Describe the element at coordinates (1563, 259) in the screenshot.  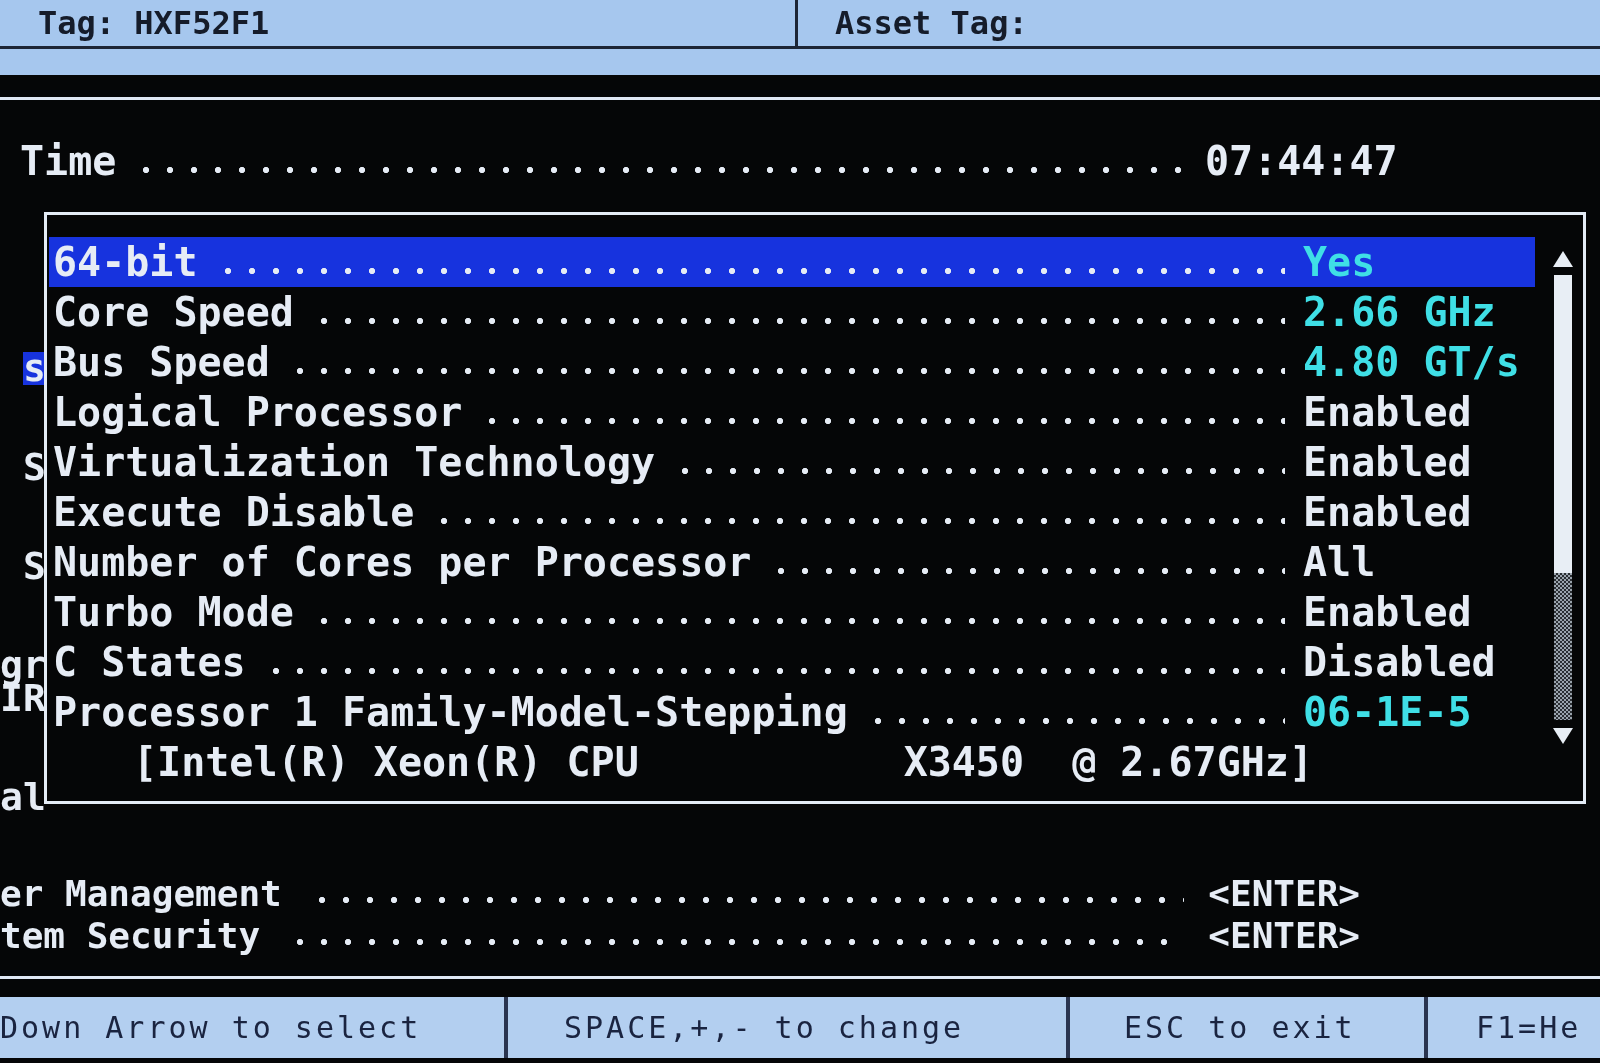
I see `up-arrow-icon` at that location.